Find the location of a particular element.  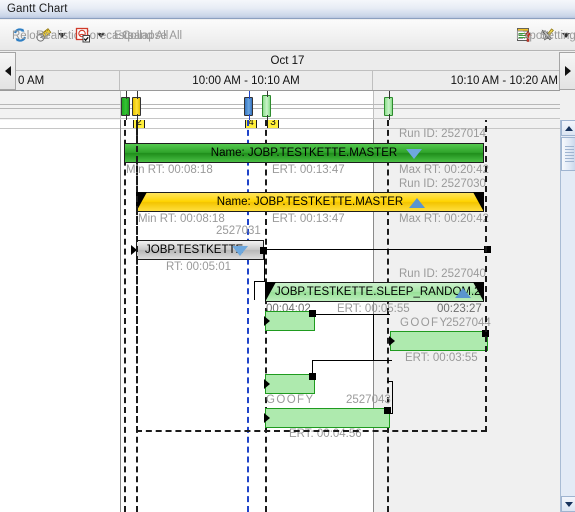

timeline-slot-label: 10:10 AM - 10:20 AM is located at coordinates (504, 80).